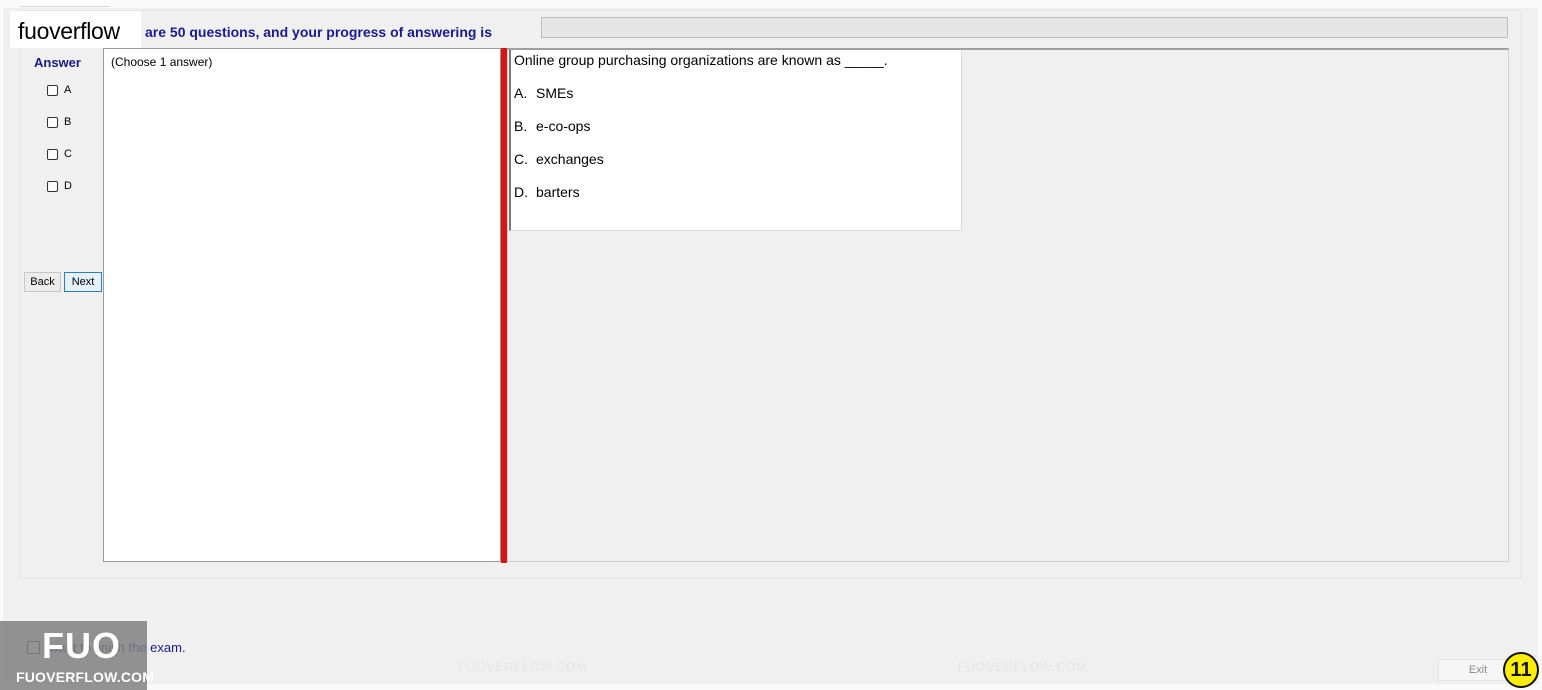 The width and height of the screenshot is (1542, 690). What do you see at coordinates (69, 31) in the screenshot?
I see `brand-name: fuoverflow` at bounding box center [69, 31].